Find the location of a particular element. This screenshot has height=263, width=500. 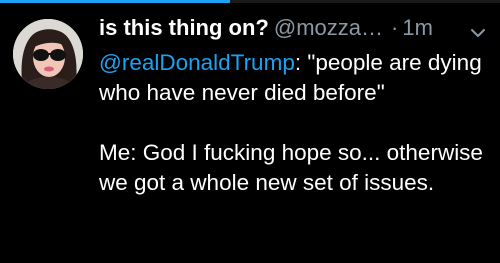

timestamp: 1m is located at coordinates (417, 27).